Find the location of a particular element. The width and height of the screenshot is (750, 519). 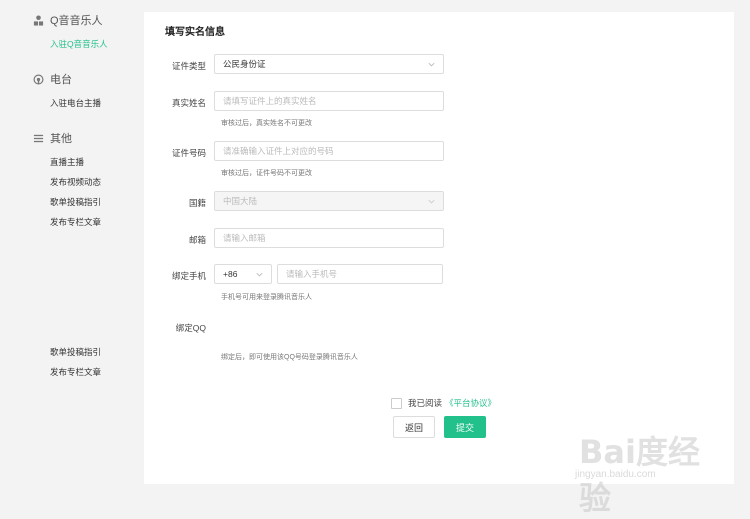

id-number-label: 证件号码 is located at coordinates (188, 153).